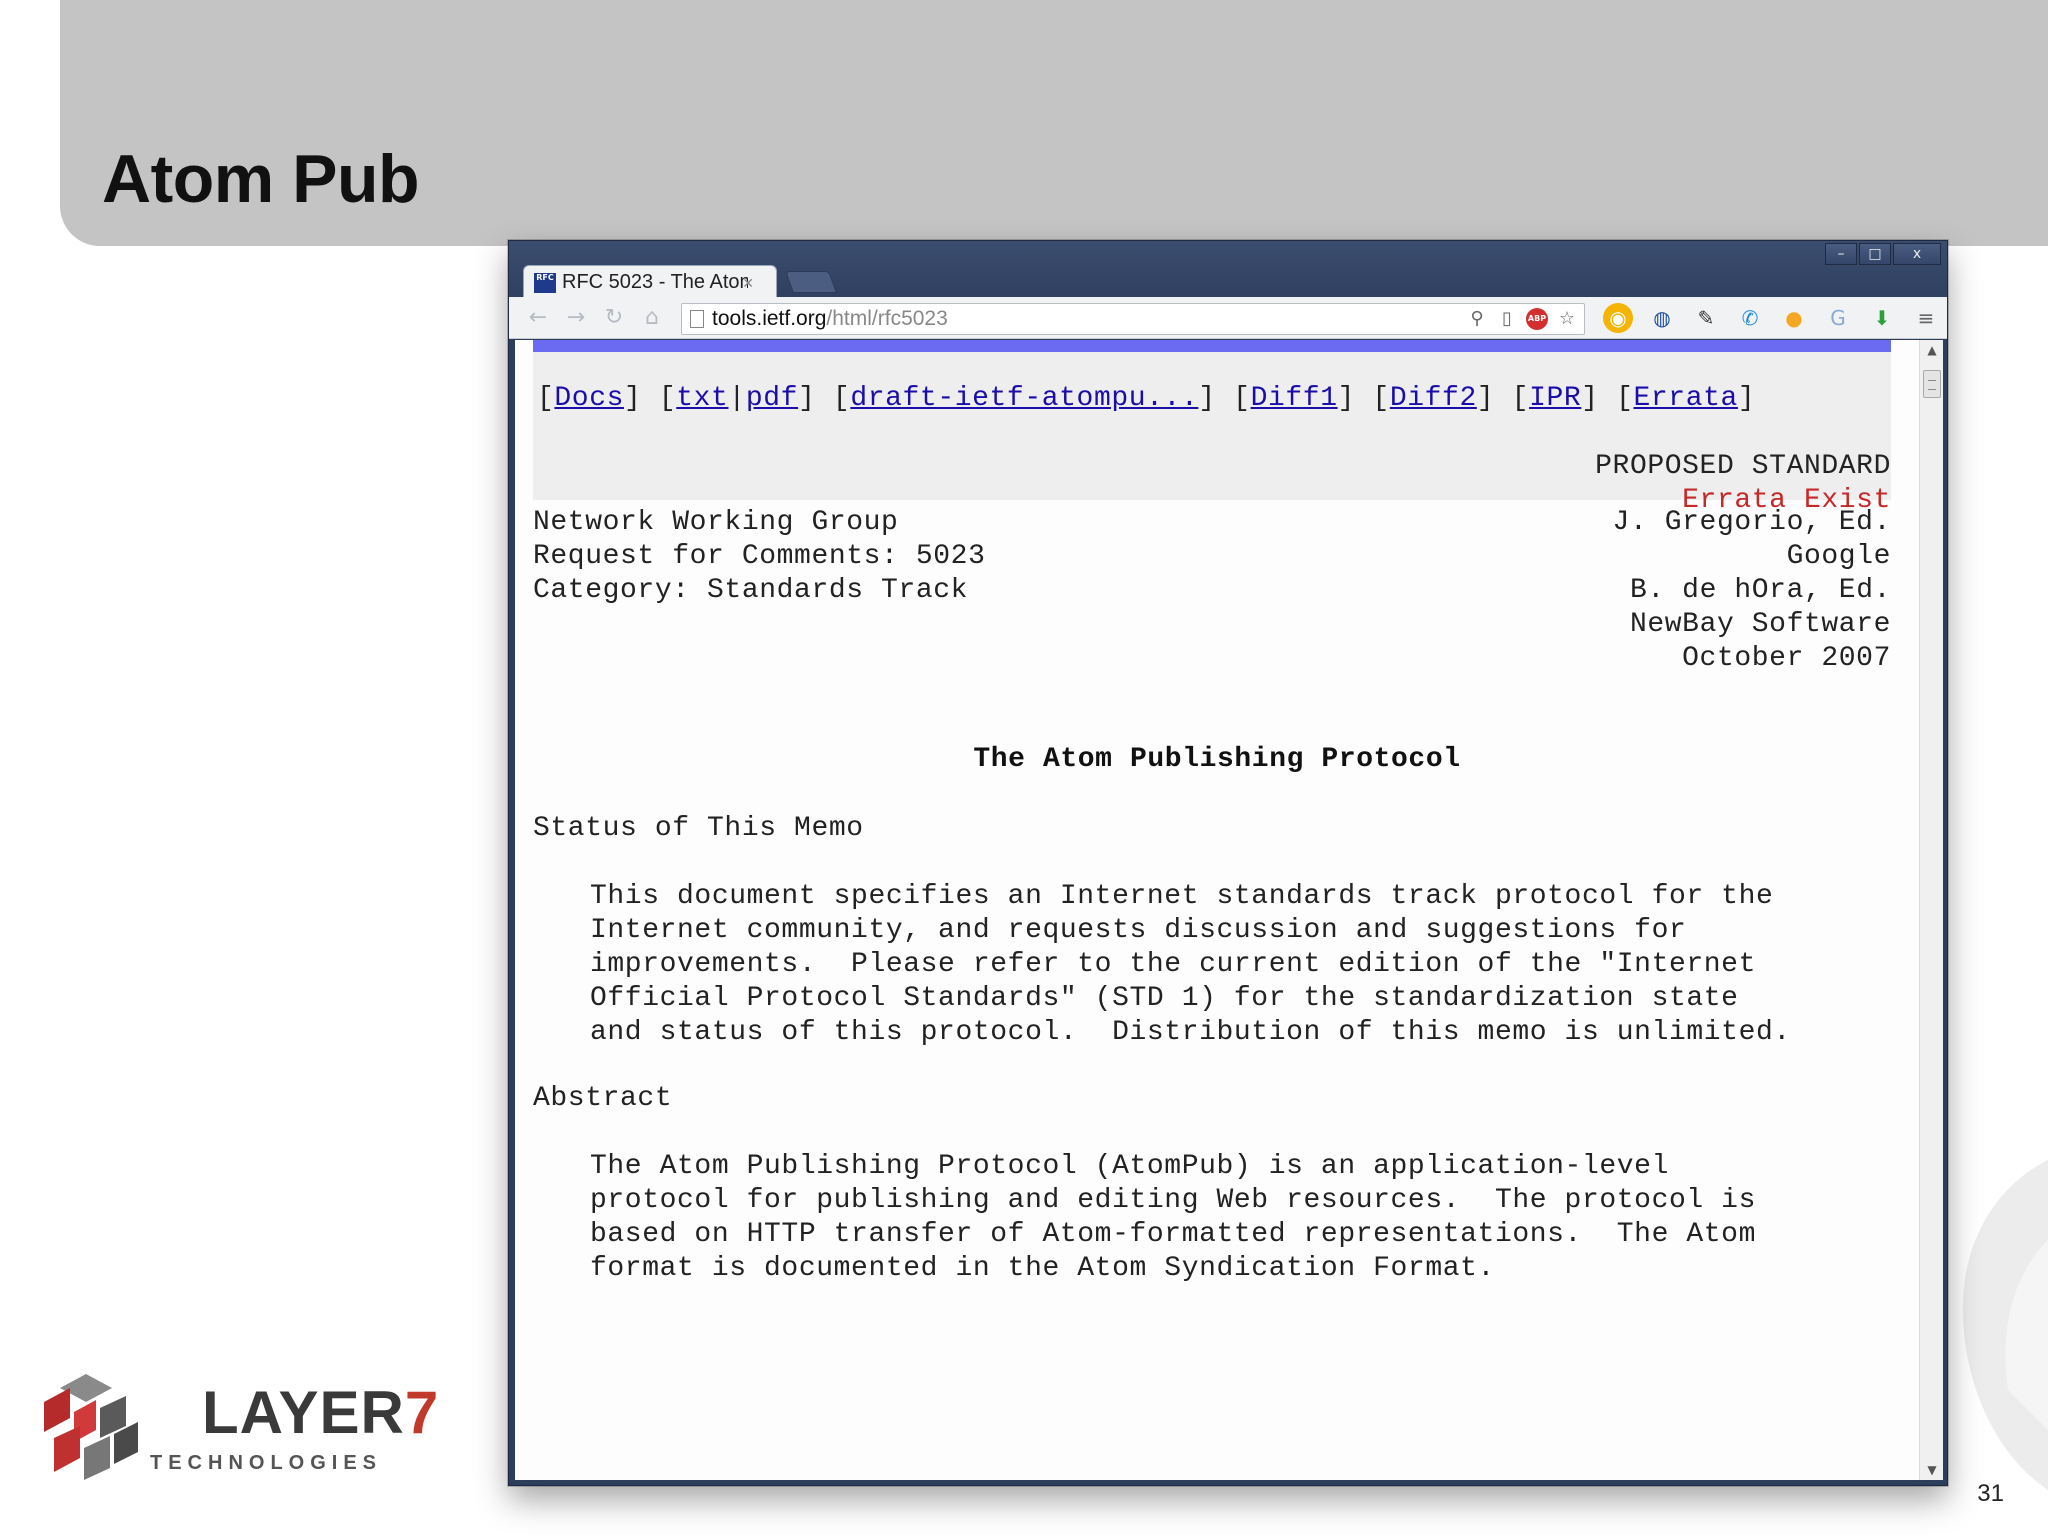  Describe the element at coordinates (1932, 1470) in the screenshot. I see `scroll-down-arrow-icon: ▼` at that location.